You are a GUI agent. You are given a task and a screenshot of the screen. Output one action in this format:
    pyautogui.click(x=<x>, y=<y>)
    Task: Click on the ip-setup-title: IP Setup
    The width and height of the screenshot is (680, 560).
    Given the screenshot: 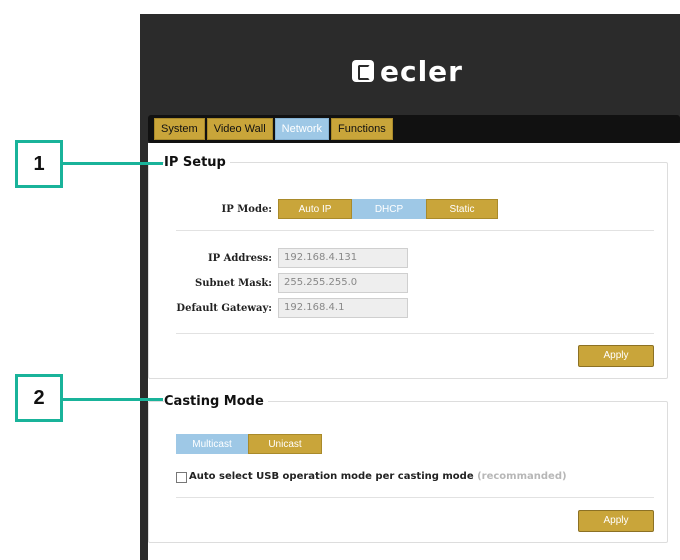 What is the action you would take?
    pyautogui.click(x=197, y=162)
    